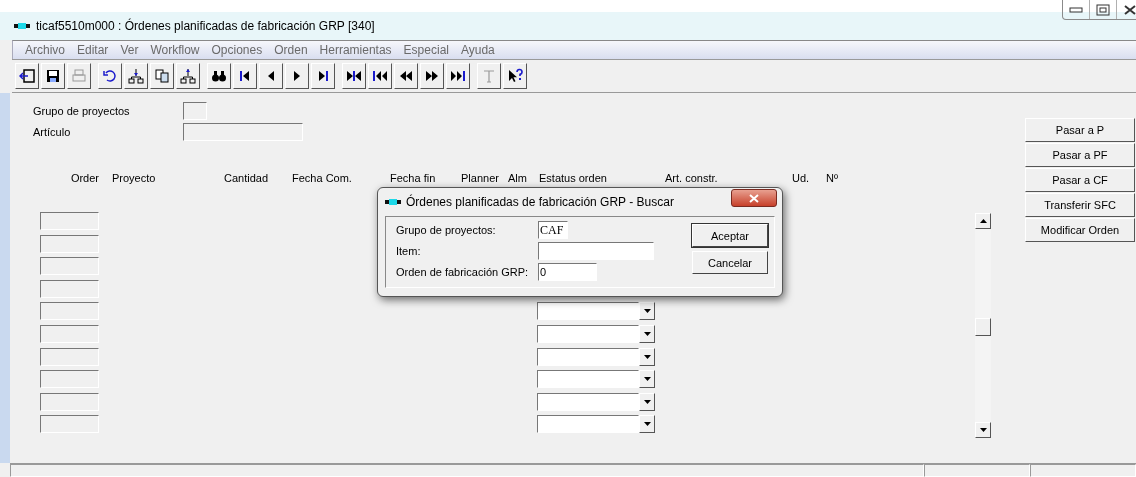 The image size is (1136, 477). Describe the element at coordinates (426, 50) in the screenshot. I see `menu-item: Especial` at that location.